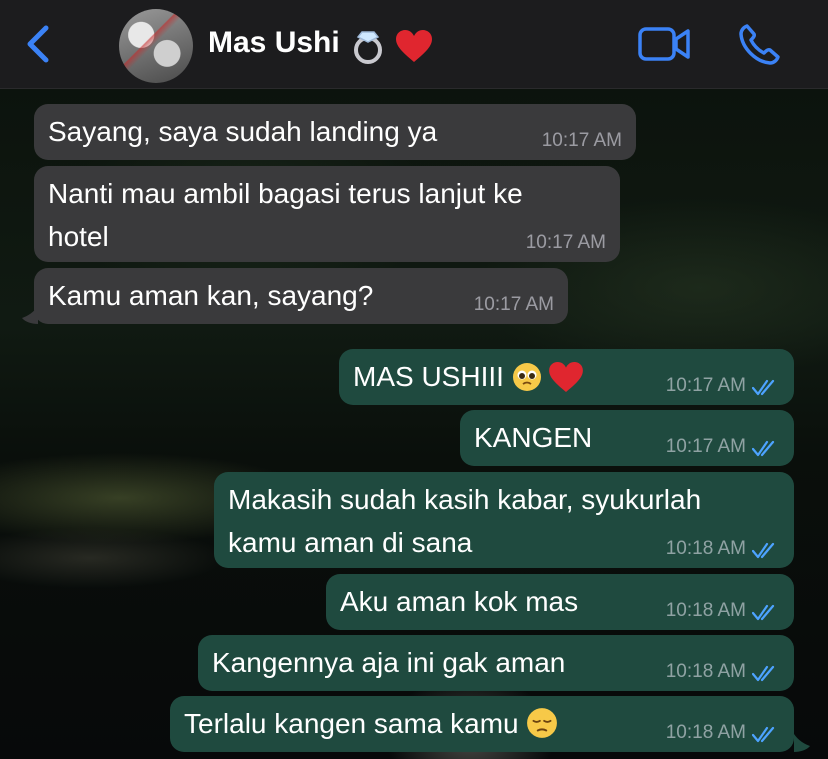 This screenshot has width=828, height=759. I want to click on chat-header: Mas Ushi, so click(414, 44).